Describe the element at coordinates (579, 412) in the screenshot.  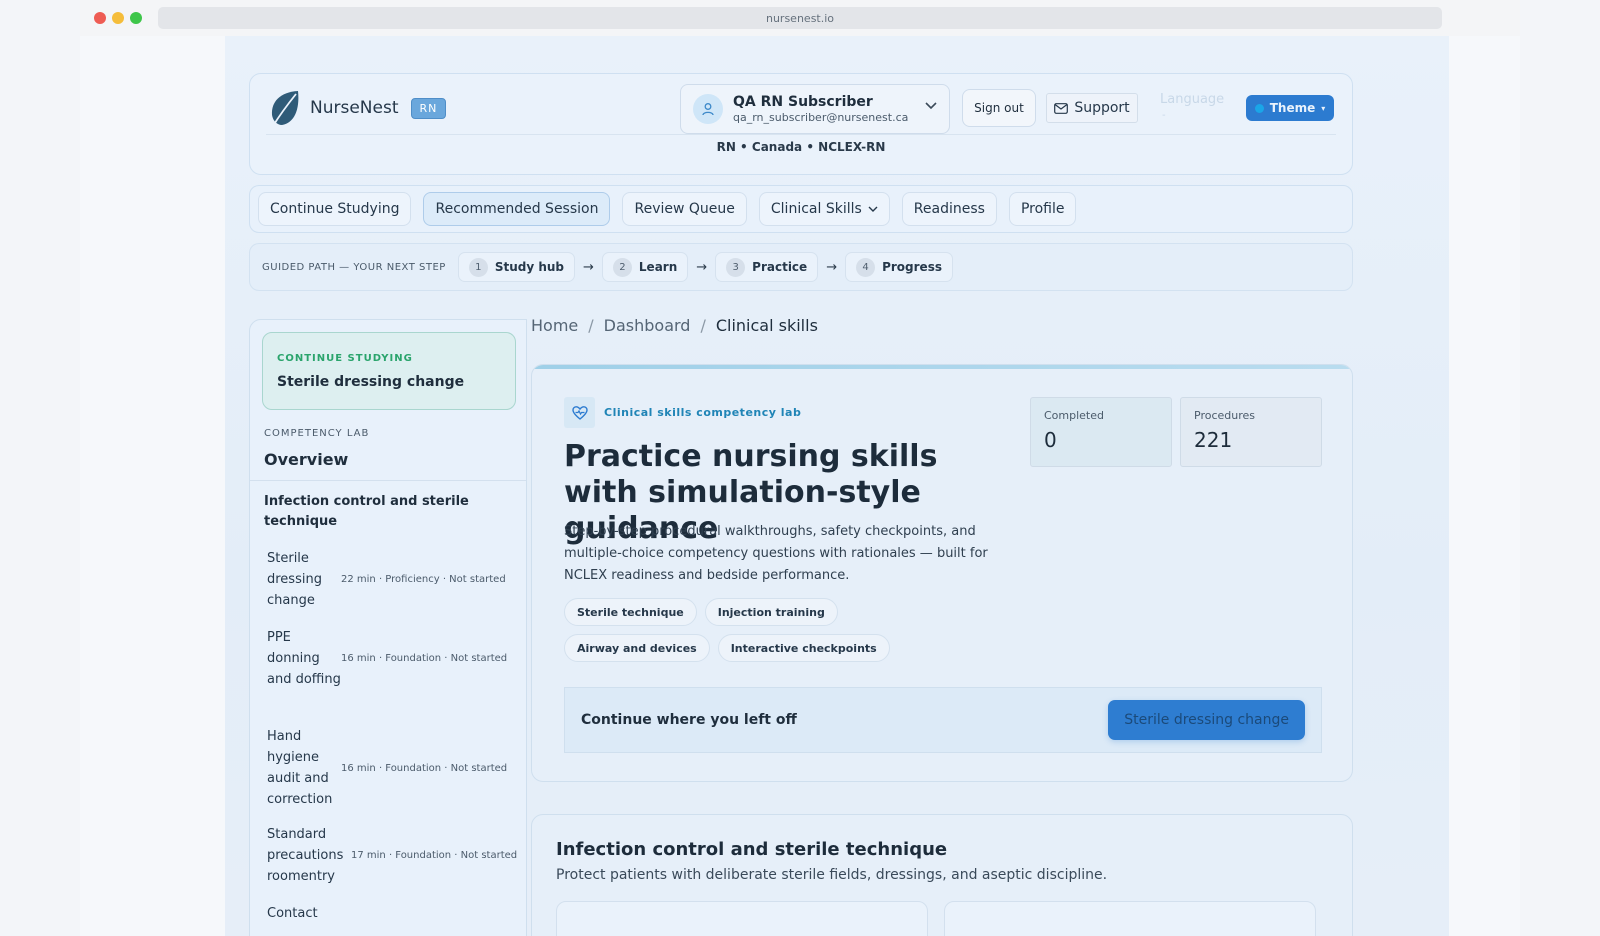
I see `heart-pulse-icon` at that location.